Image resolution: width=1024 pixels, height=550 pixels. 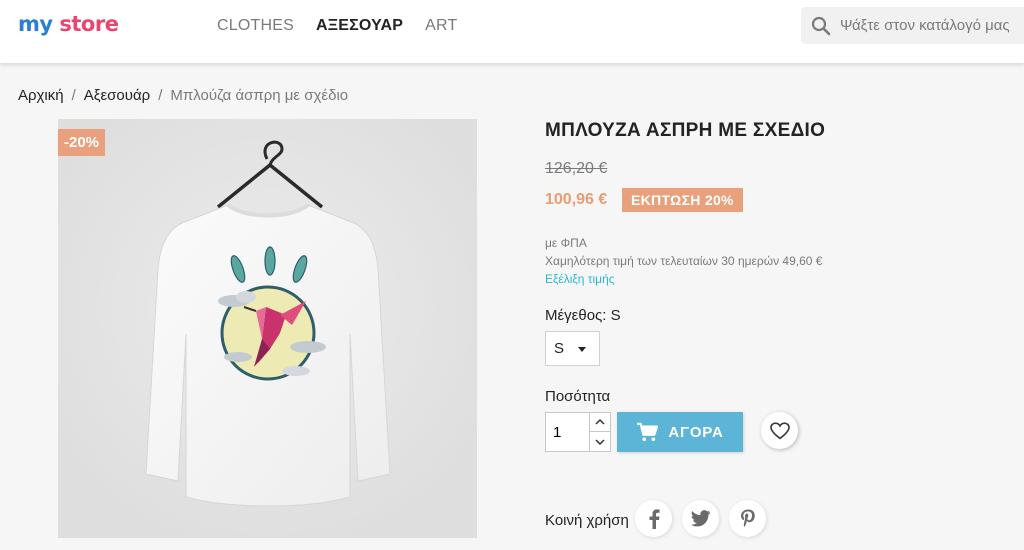 I want to click on current-price: 100,96 €, so click(x=576, y=199).